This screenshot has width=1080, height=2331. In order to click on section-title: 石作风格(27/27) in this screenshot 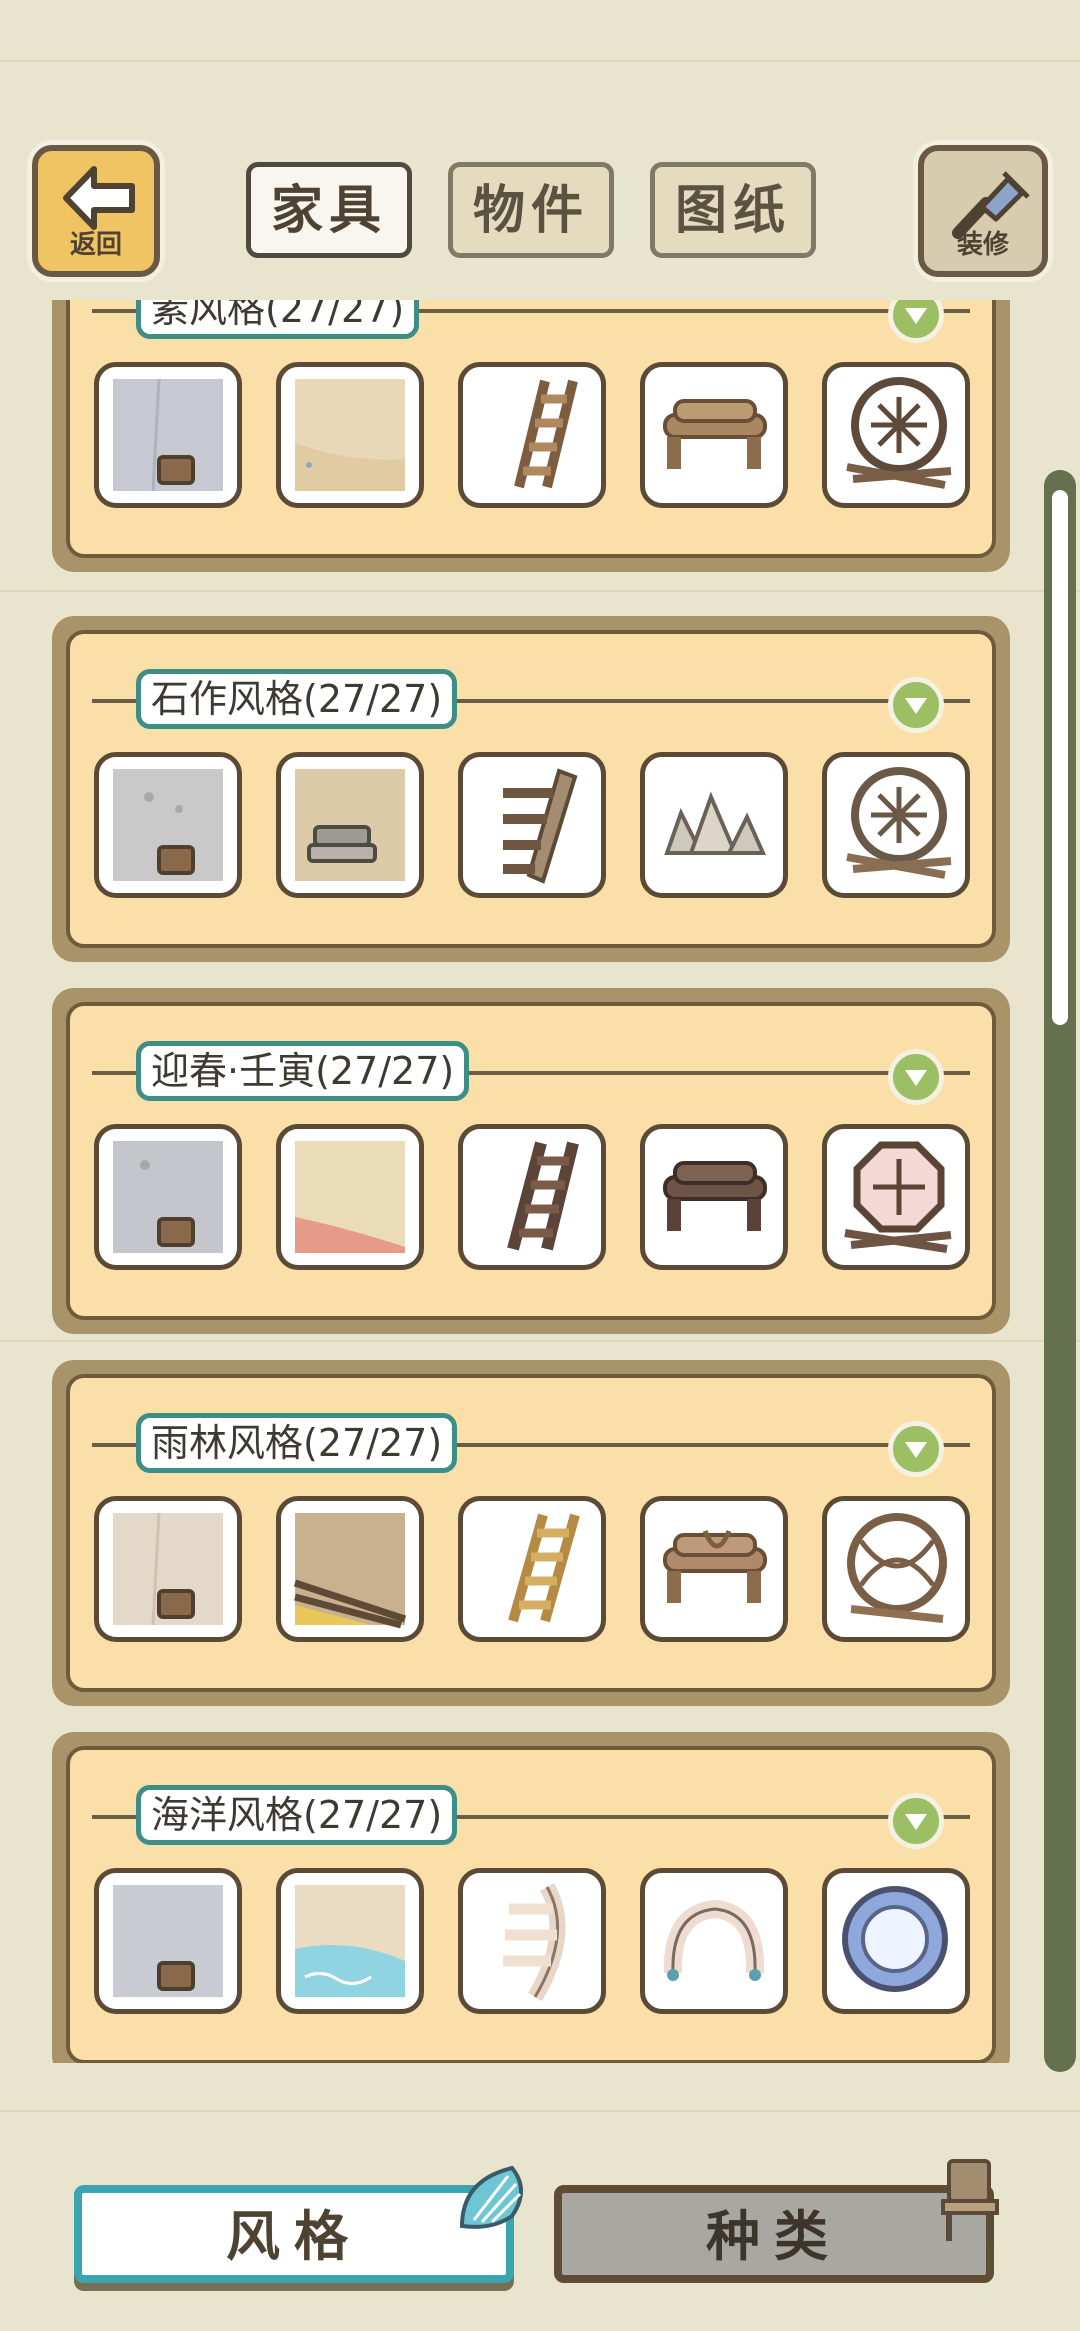, I will do `click(297, 699)`.